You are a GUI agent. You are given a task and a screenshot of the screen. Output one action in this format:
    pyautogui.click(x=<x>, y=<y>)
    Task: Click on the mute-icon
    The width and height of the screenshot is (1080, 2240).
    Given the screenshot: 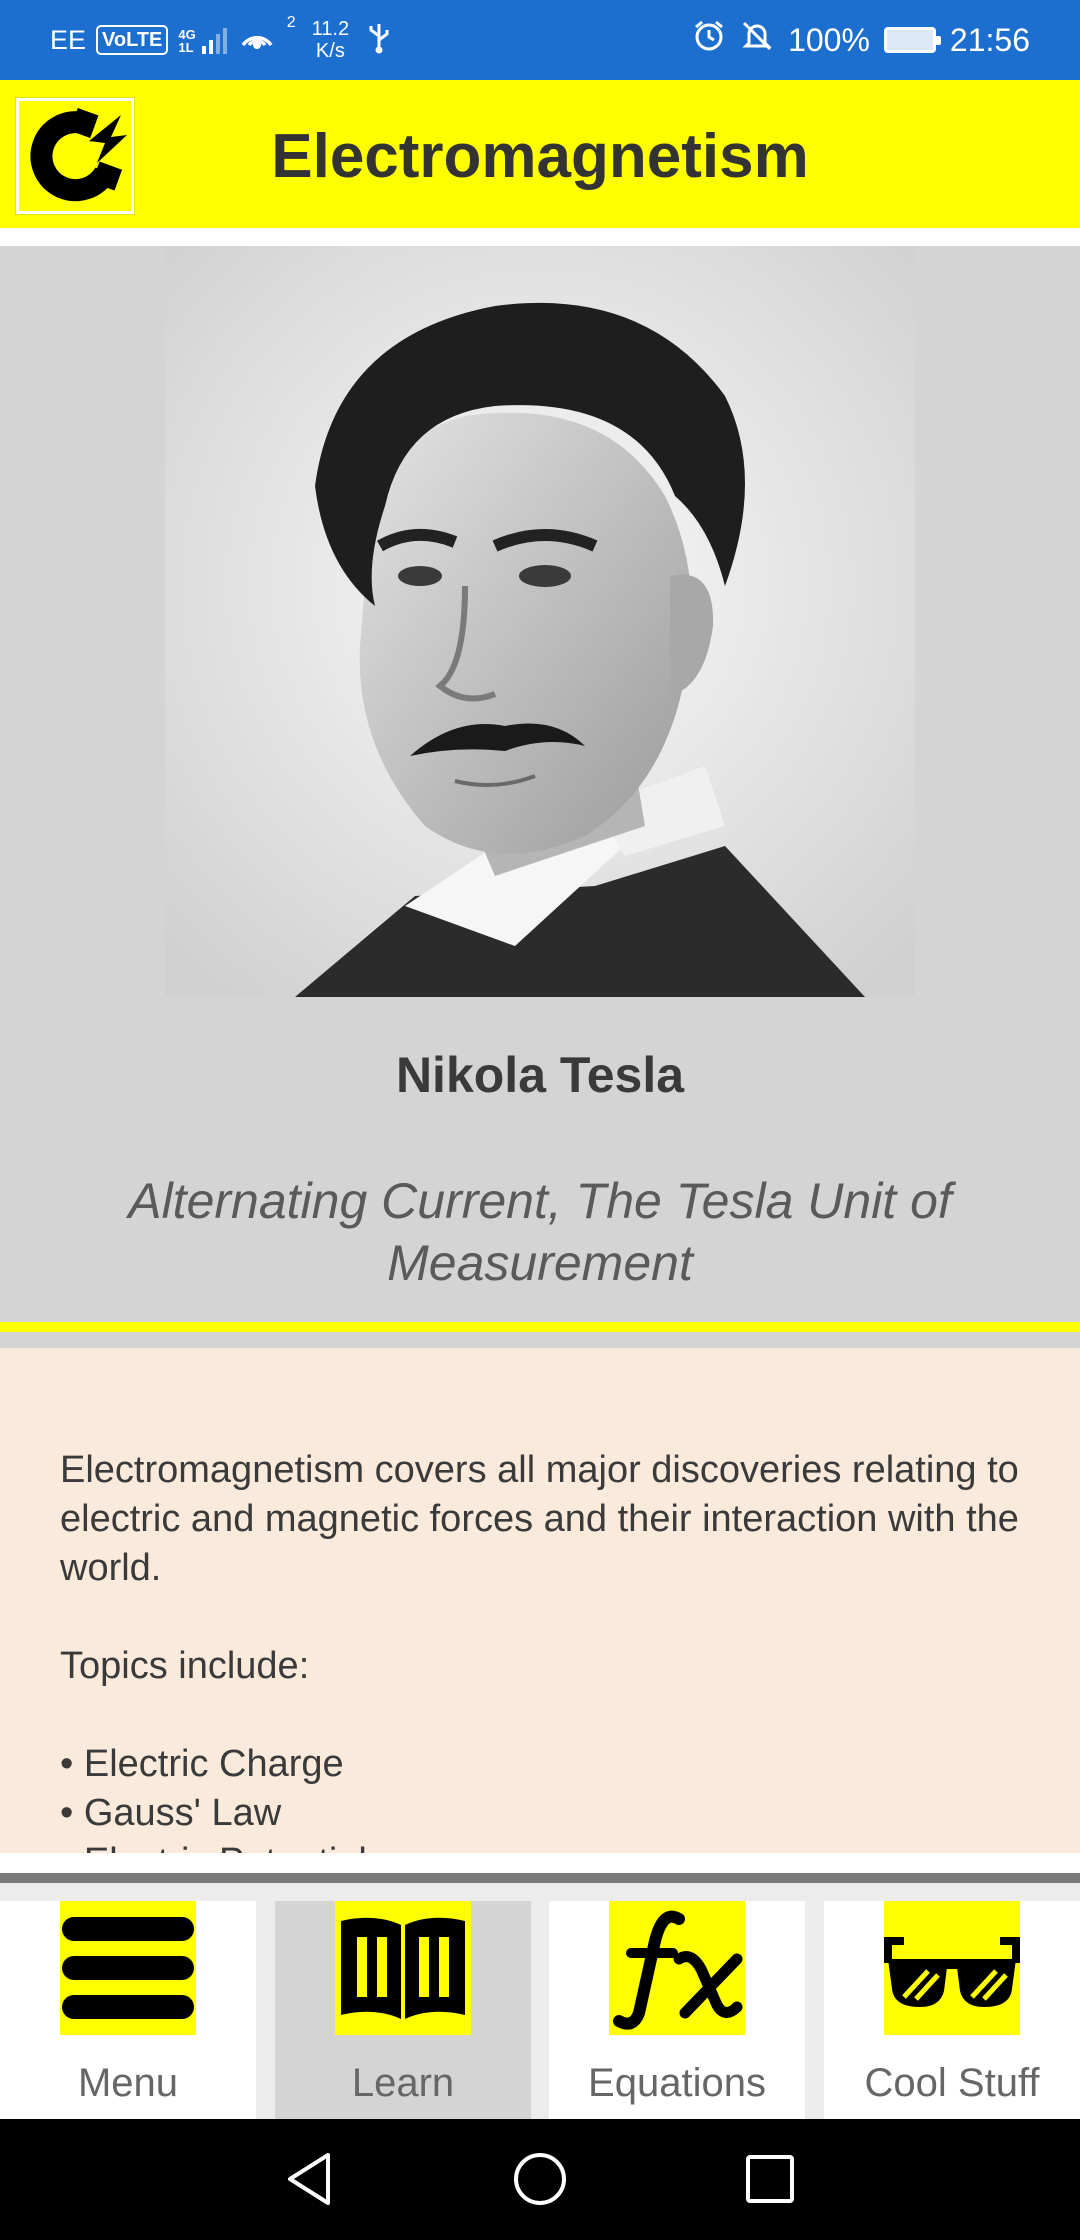 What is the action you would take?
    pyautogui.click(x=757, y=40)
    